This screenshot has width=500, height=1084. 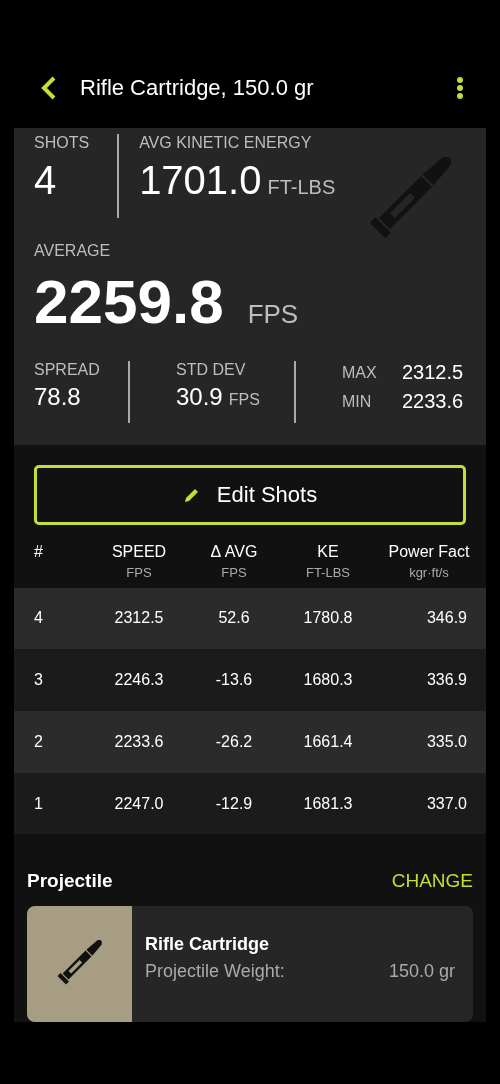 I want to click on energy-label: AVG KINETIC ENERGY, so click(x=226, y=143).